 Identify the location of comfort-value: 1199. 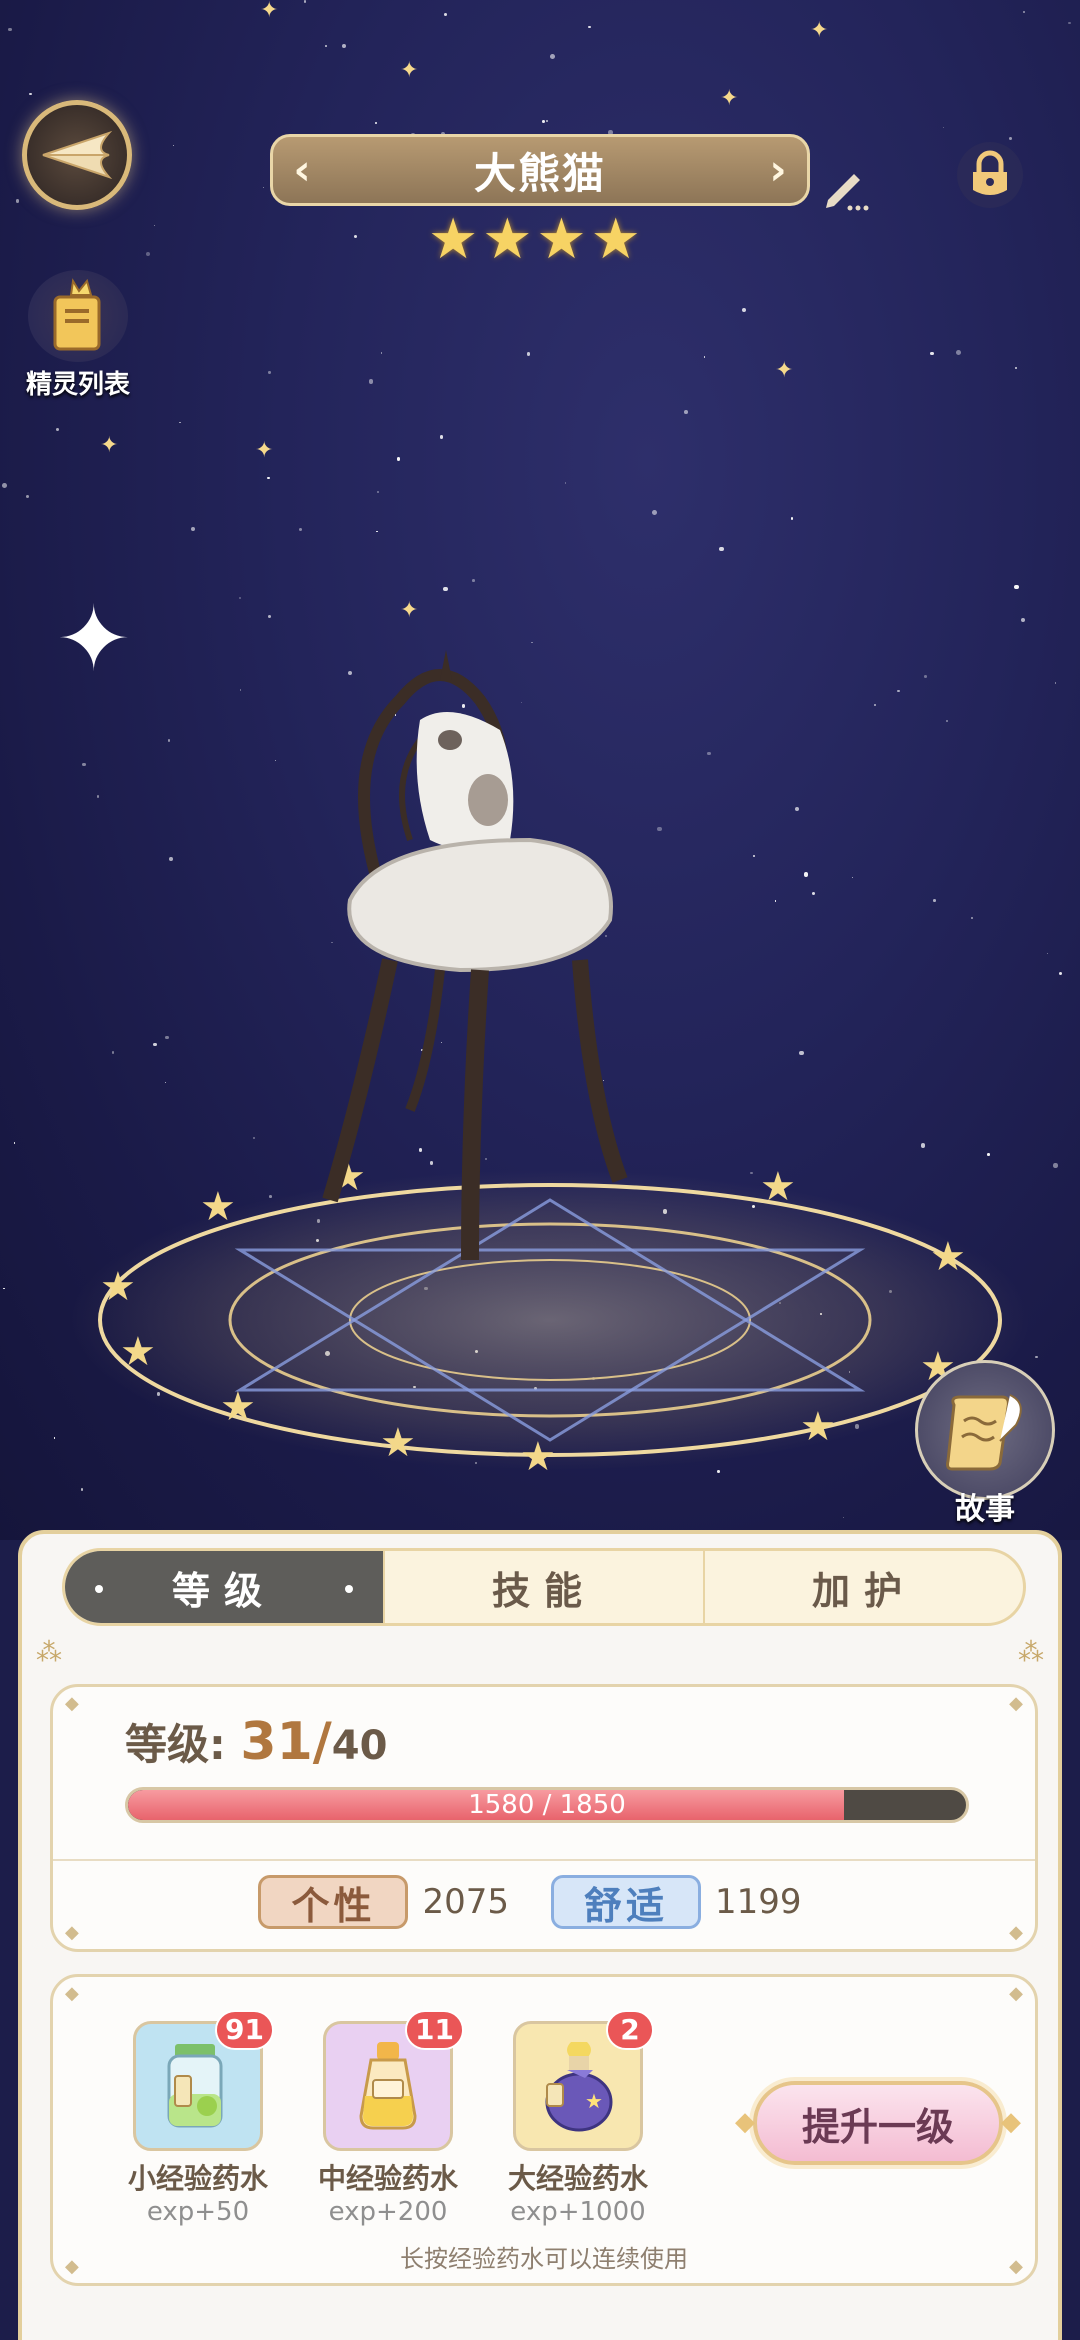
(758, 1902).